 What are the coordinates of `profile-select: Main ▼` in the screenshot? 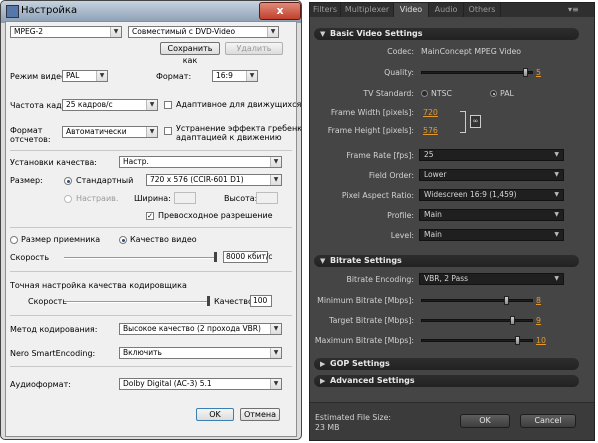 It's located at (491, 215).